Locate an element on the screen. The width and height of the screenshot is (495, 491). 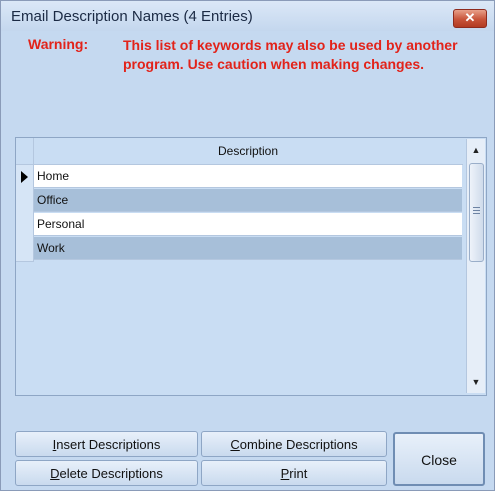
button-label: ombine Descriptions is located at coordinates (298, 444).